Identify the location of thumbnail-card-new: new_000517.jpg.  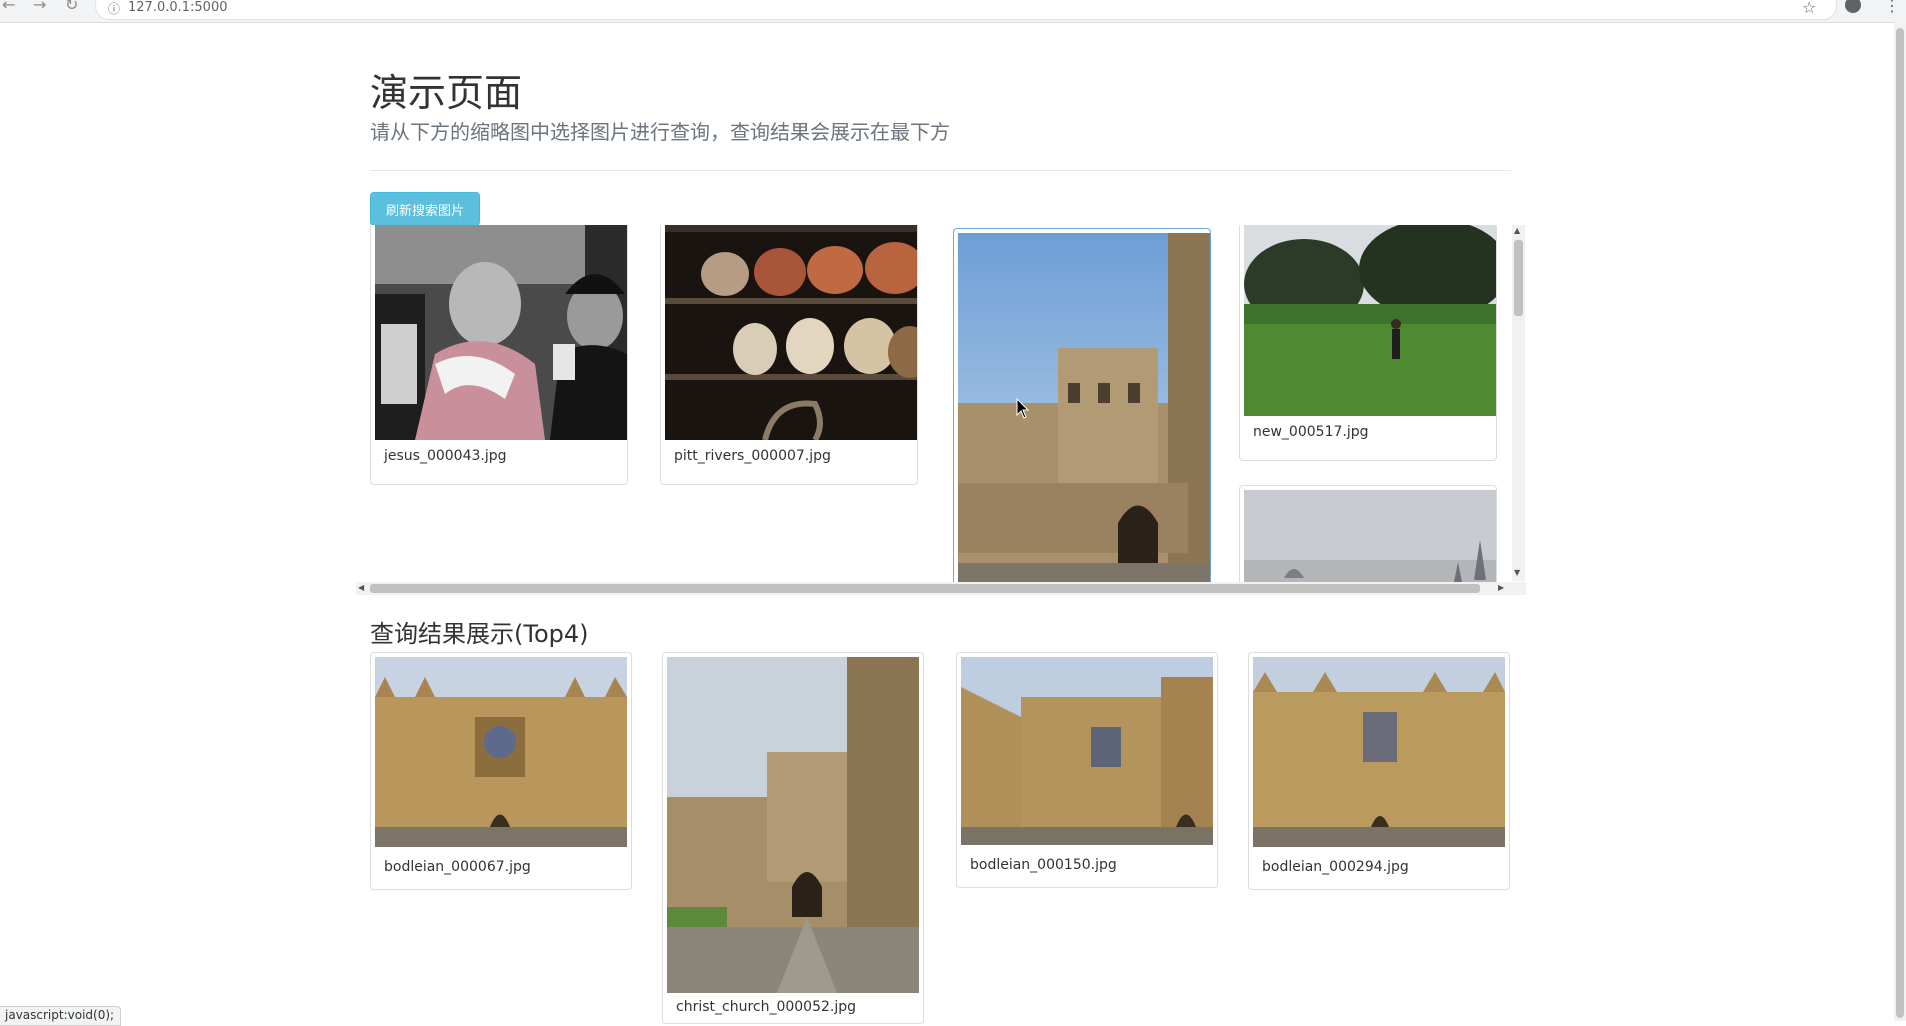
(1368, 343).